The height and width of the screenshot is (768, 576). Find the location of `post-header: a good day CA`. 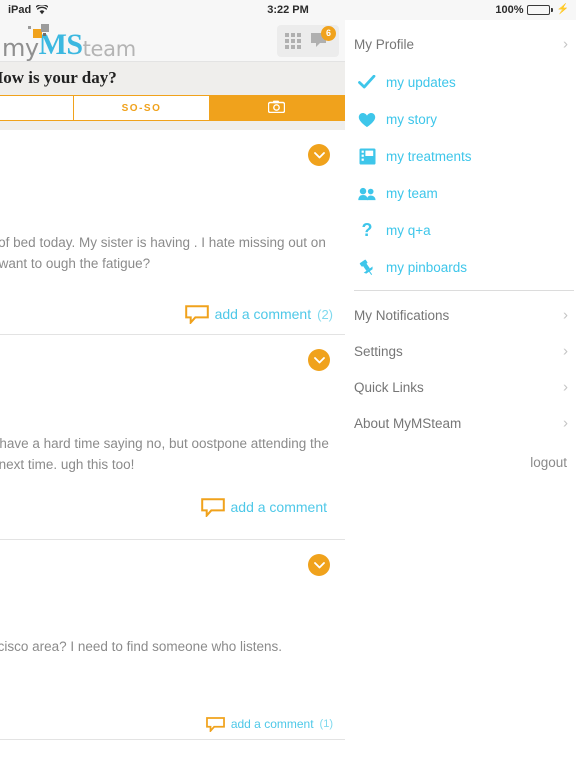

post-header: a good day CA is located at coordinates (169, 364).